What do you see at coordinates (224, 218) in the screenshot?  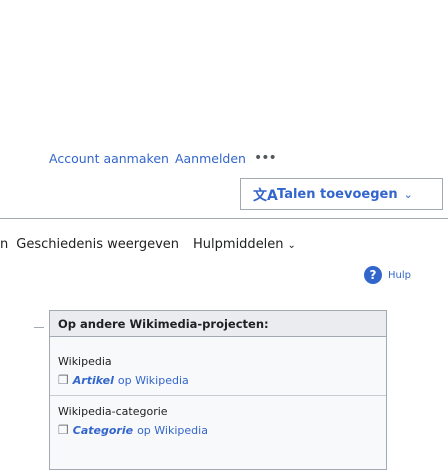 I see `header-divider` at bounding box center [224, 218].